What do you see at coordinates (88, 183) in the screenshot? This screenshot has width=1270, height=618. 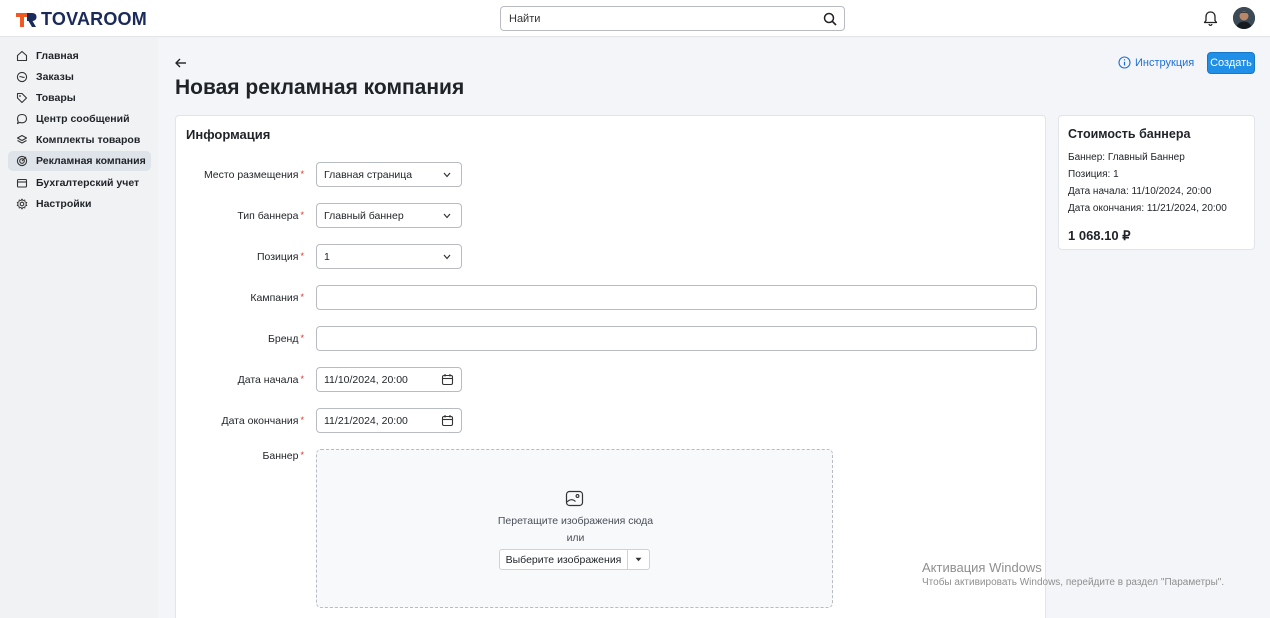 I see `sidebar-item-label: Бухгалтерский учет` at bounding box center [88, 183].